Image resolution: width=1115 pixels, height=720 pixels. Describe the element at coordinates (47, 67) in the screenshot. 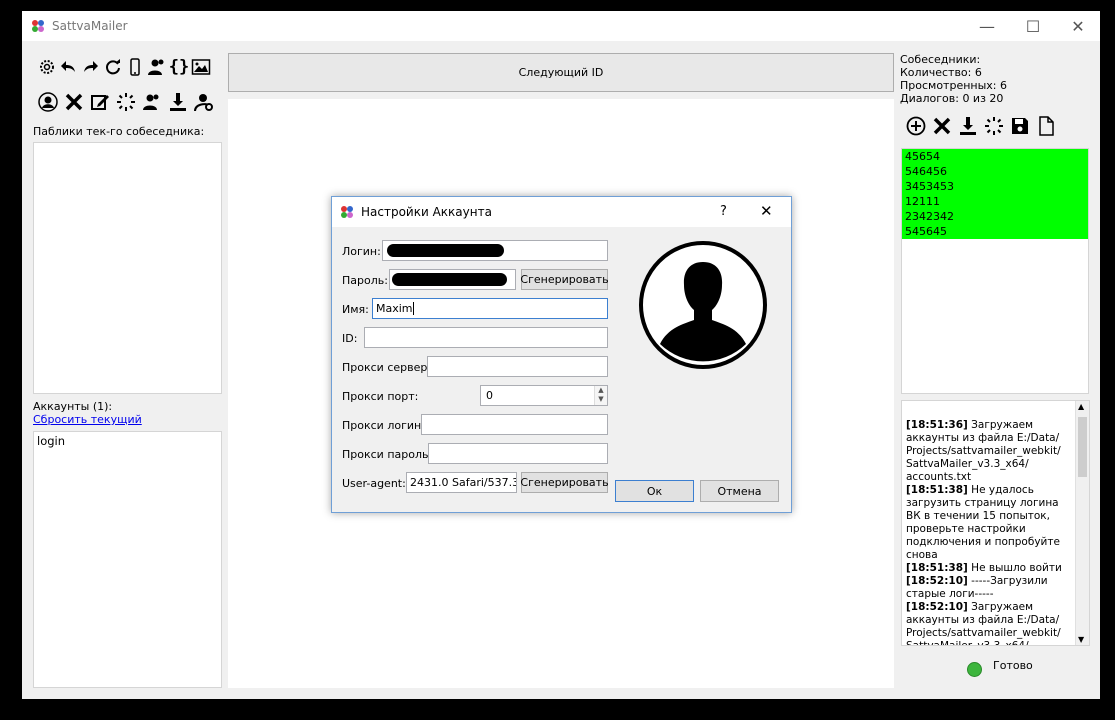

I see `settings-gear-icon` at that location.